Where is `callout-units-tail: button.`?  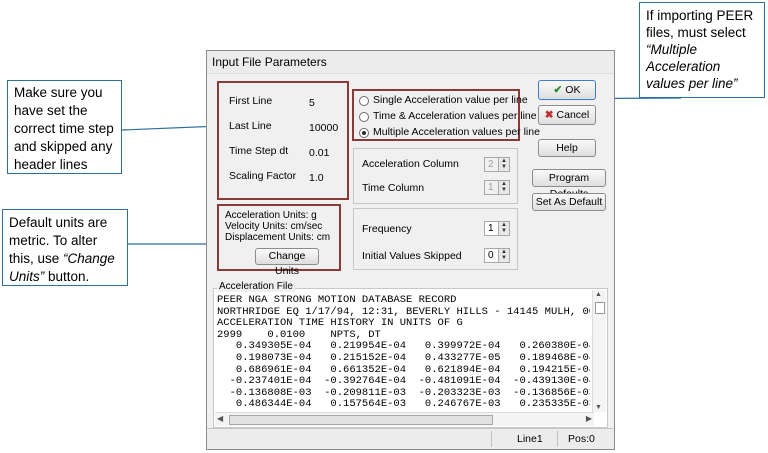 callout-units-tail: button. is located at coordinates (67, 276).